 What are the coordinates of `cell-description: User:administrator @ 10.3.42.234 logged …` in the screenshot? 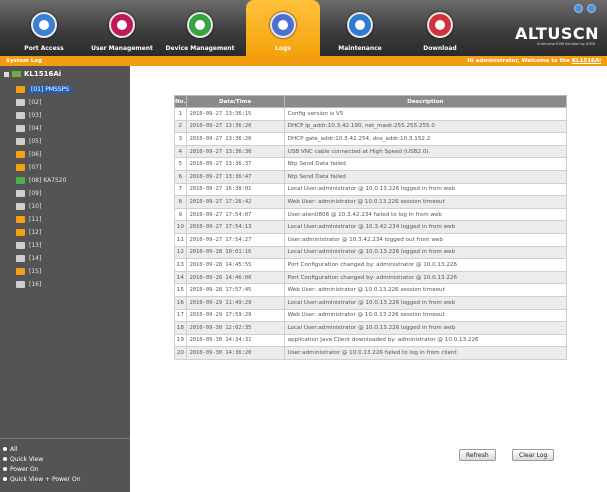 It's located at (425, 239).